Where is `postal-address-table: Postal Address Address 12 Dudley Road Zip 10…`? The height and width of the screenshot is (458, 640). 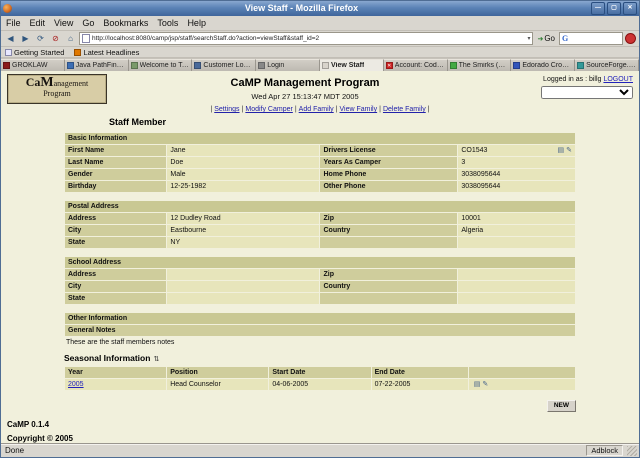 postal-address-table: Postal Address Address 12 Dudley Road Zip 10… is located at coordinates (320, 224).